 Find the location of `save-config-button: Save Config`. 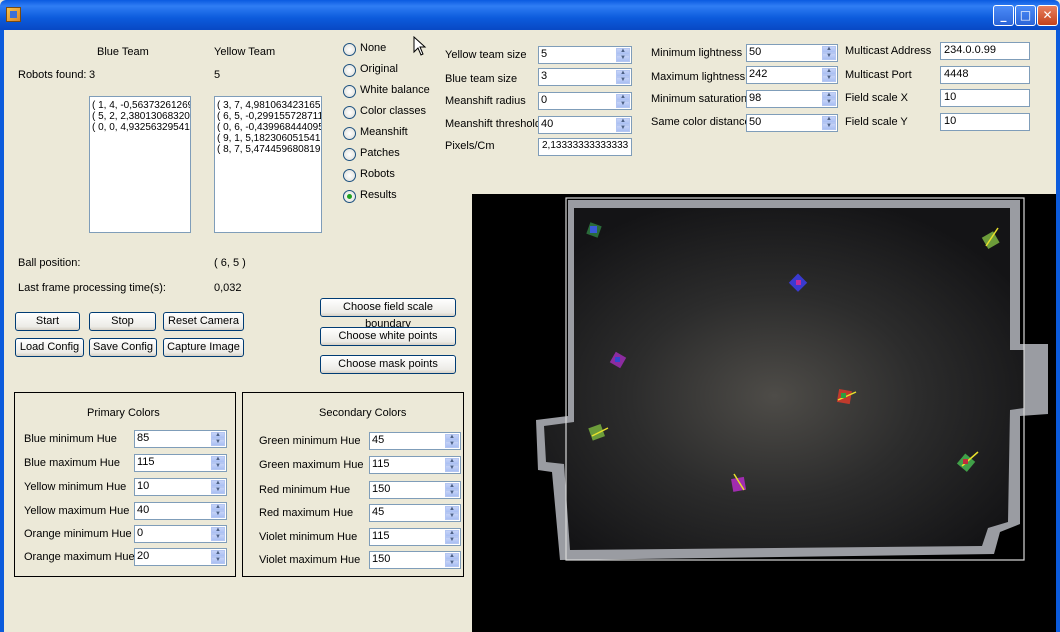

save-config-button: Save Config is located at coordinates (123, 347).